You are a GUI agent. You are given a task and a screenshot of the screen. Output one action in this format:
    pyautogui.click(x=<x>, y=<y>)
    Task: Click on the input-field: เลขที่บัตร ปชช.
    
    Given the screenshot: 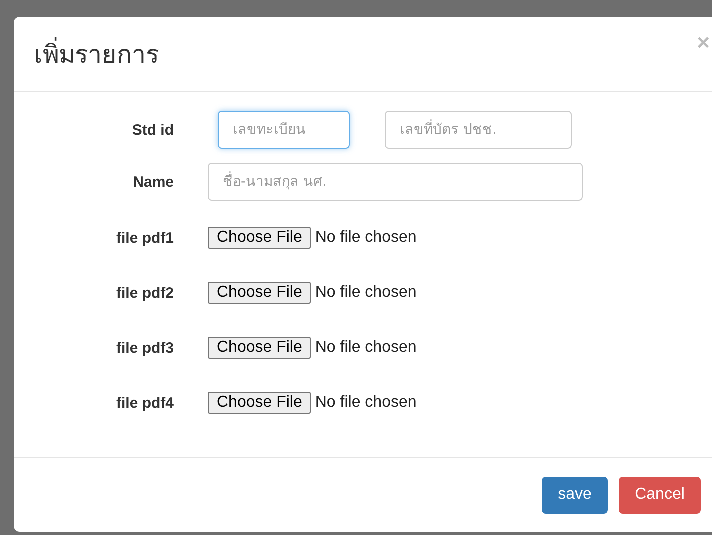 What is the action you would take?
    pyautogui.click(x=478, y=130)
    